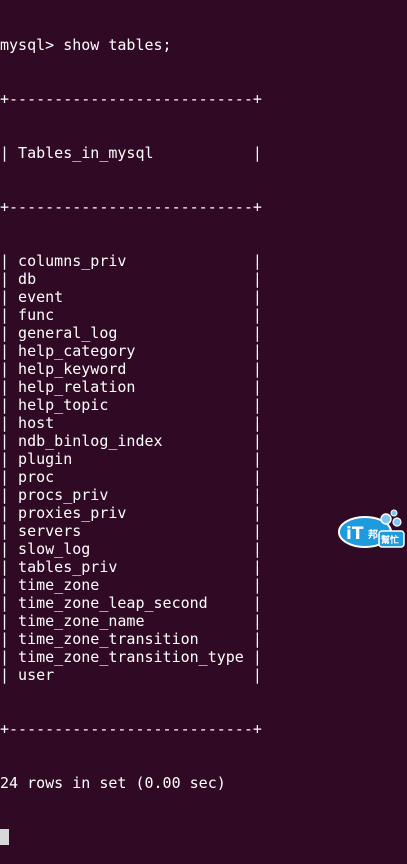  I want to click on table-row: | time_zone_transition_type |, so click(131, 657).